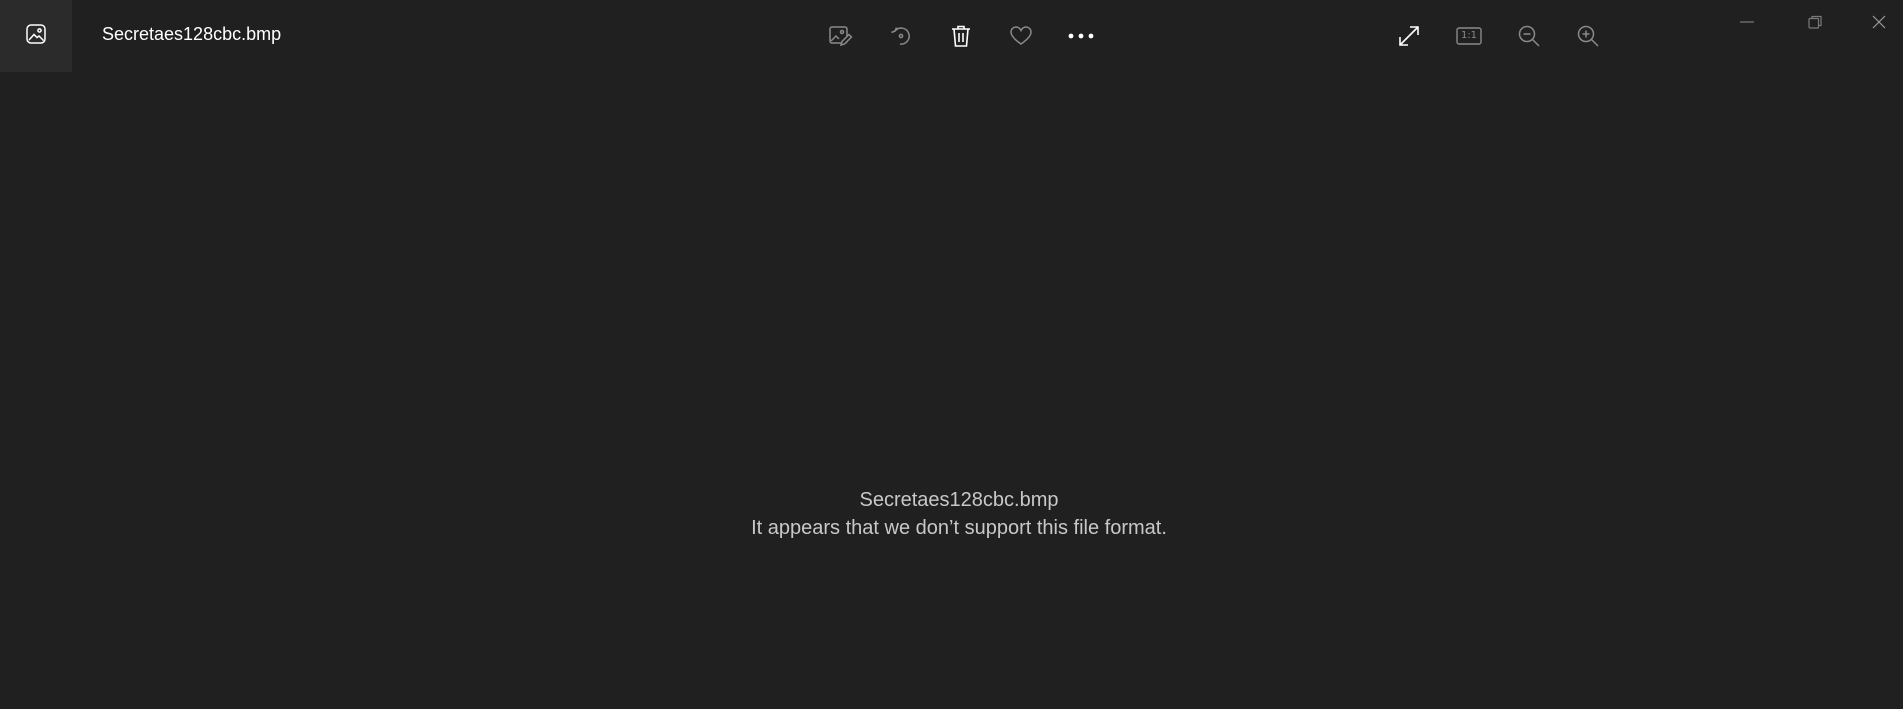 This screenshot has height=709, width=1903. I want to click on photos-app-icon, so click(36, 36).